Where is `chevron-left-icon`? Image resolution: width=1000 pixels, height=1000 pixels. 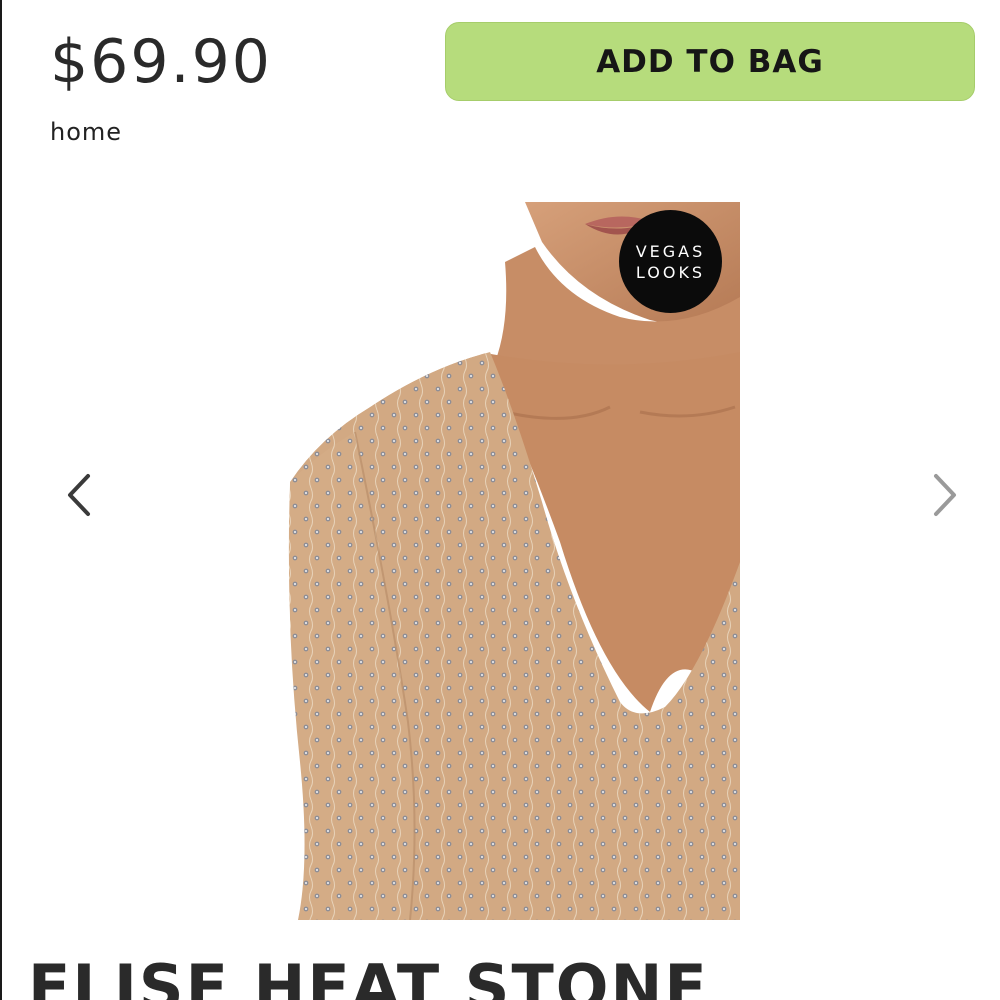
chevron-left-icon is located at coordinates (79, 495).